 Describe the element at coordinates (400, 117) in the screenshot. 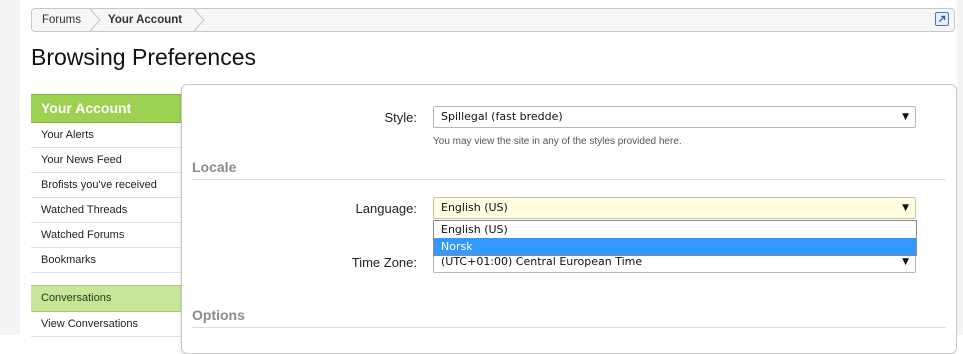

I see `style-label: Style:` at that location.